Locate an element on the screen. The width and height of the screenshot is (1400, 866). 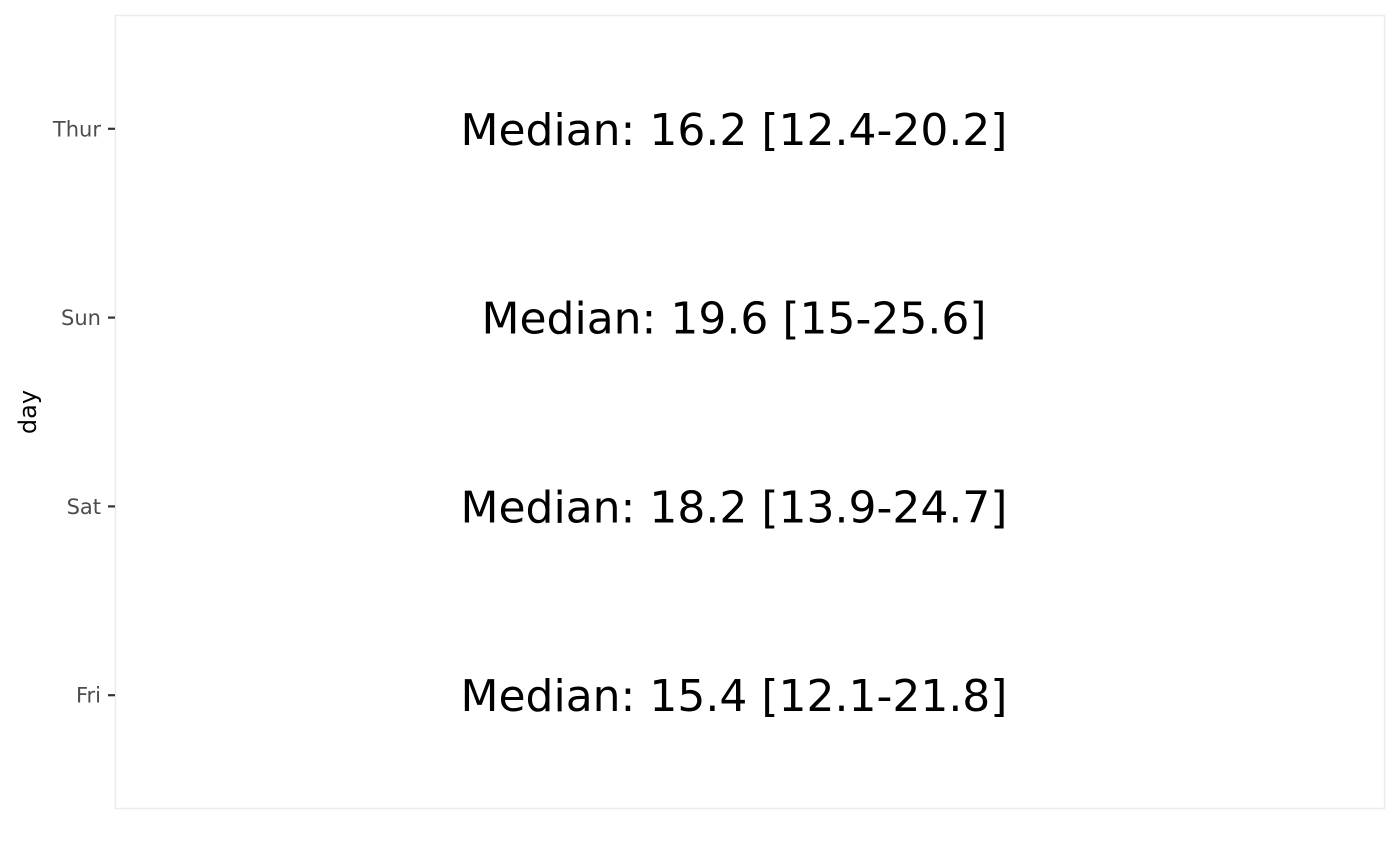
y-tick-label: Thur is located at coordinates (76, 129).